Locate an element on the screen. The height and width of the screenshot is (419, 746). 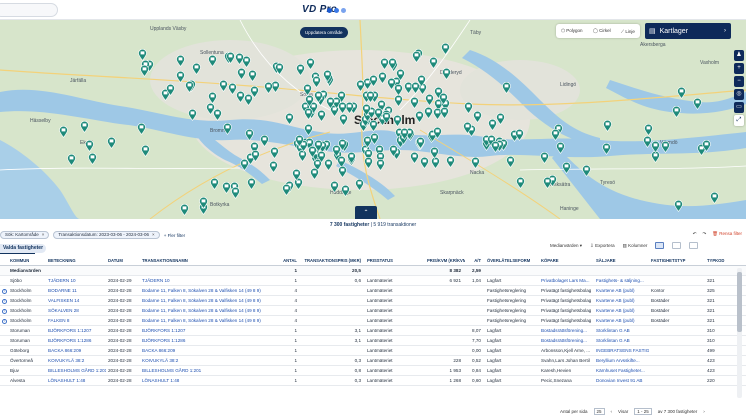
grid-view-icon is located at coordinates (677, 245).